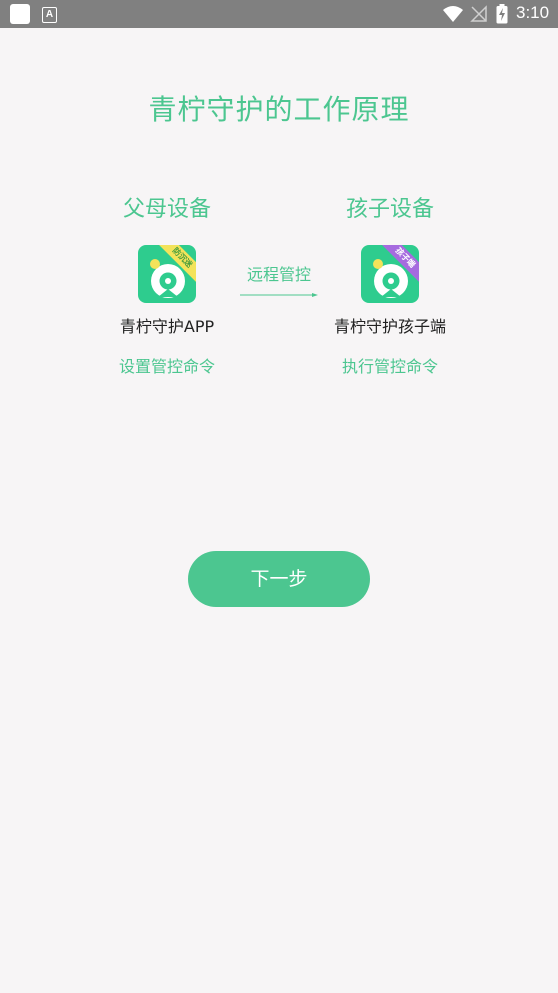 The image size is (558, 993). What do you see at coordinates (167, 274) in the screenshot?
I see `parent-app-icon: 防沉迷` at bounding box center [167, 274].